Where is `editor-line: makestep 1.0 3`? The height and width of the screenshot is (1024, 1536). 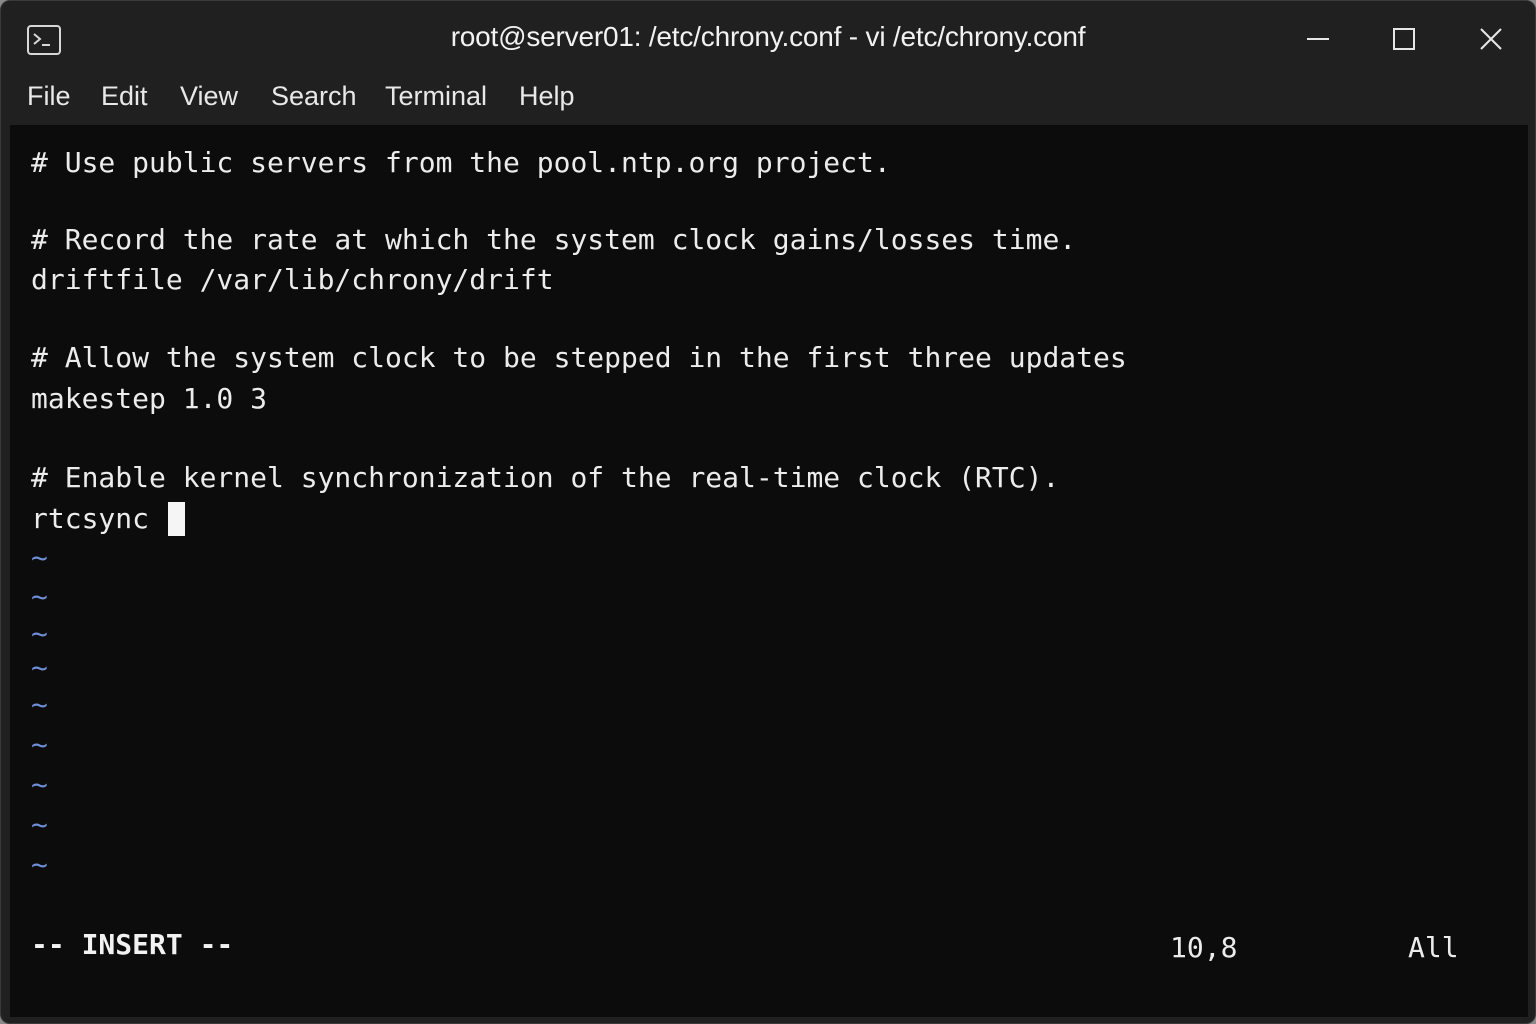
editor-line: makestep 1.0 3 is located at coordinates (149, 398).